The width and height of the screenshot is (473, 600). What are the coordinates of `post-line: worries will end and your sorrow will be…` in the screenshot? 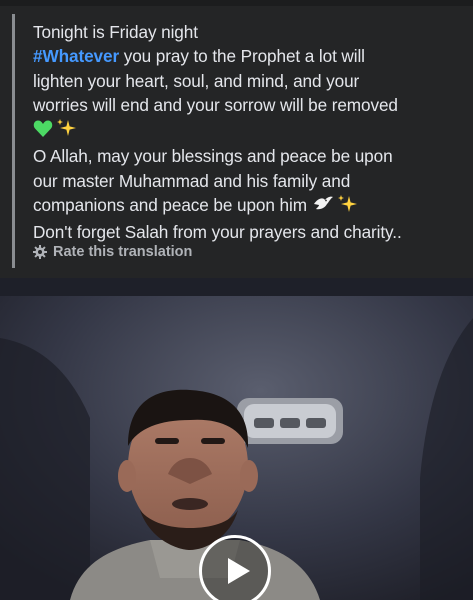 It's located at (215, 104).